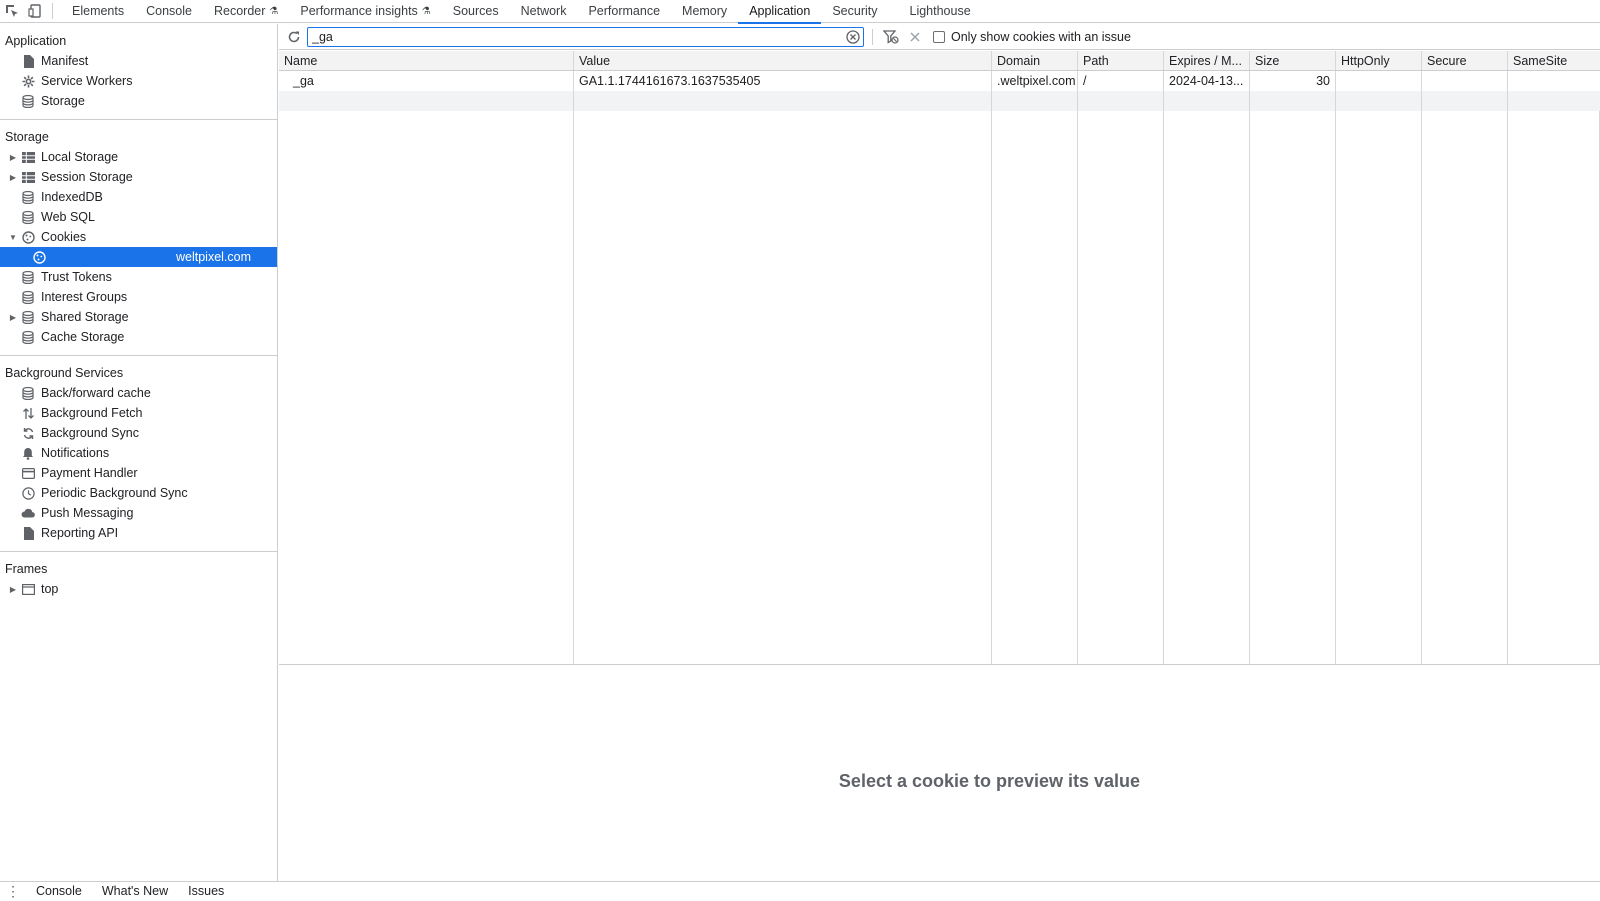  Describe the element at coordinates (138, 393) in the screenshot. I see `sidebar-item-back-forward-cache: Back/forward cache` at that location.